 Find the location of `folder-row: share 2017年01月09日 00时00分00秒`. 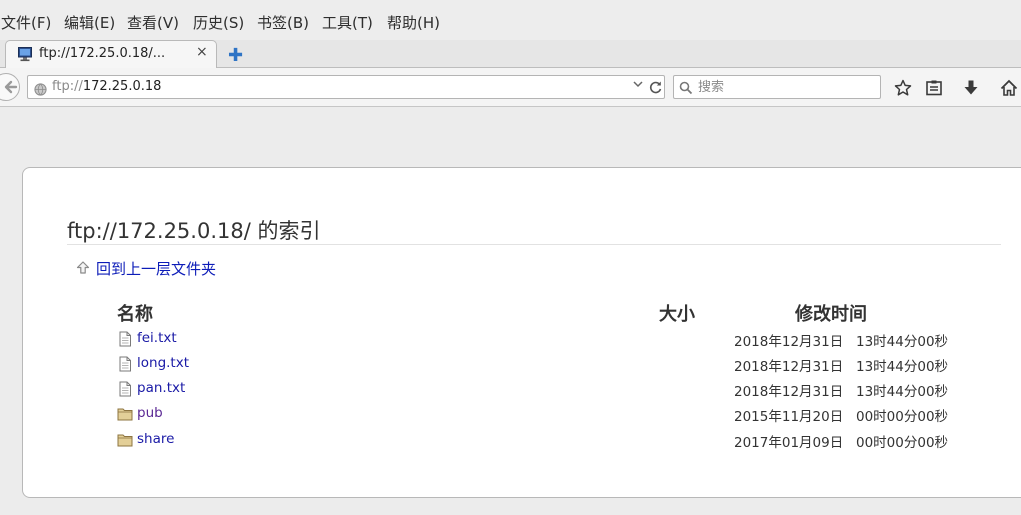

folder-row: share 2017年01月09日 00时00分00秒 is located at coordinates (547, 443).